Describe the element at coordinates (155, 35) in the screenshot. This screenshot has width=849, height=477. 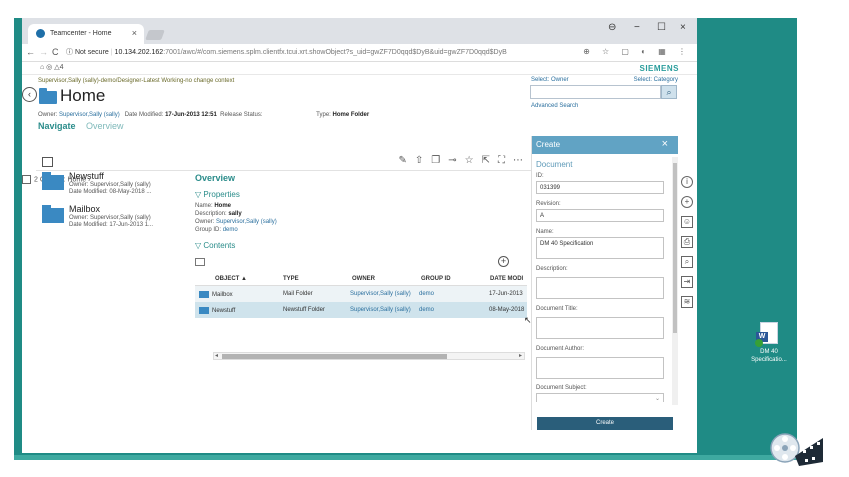
I see `new-tab-button` at that location.